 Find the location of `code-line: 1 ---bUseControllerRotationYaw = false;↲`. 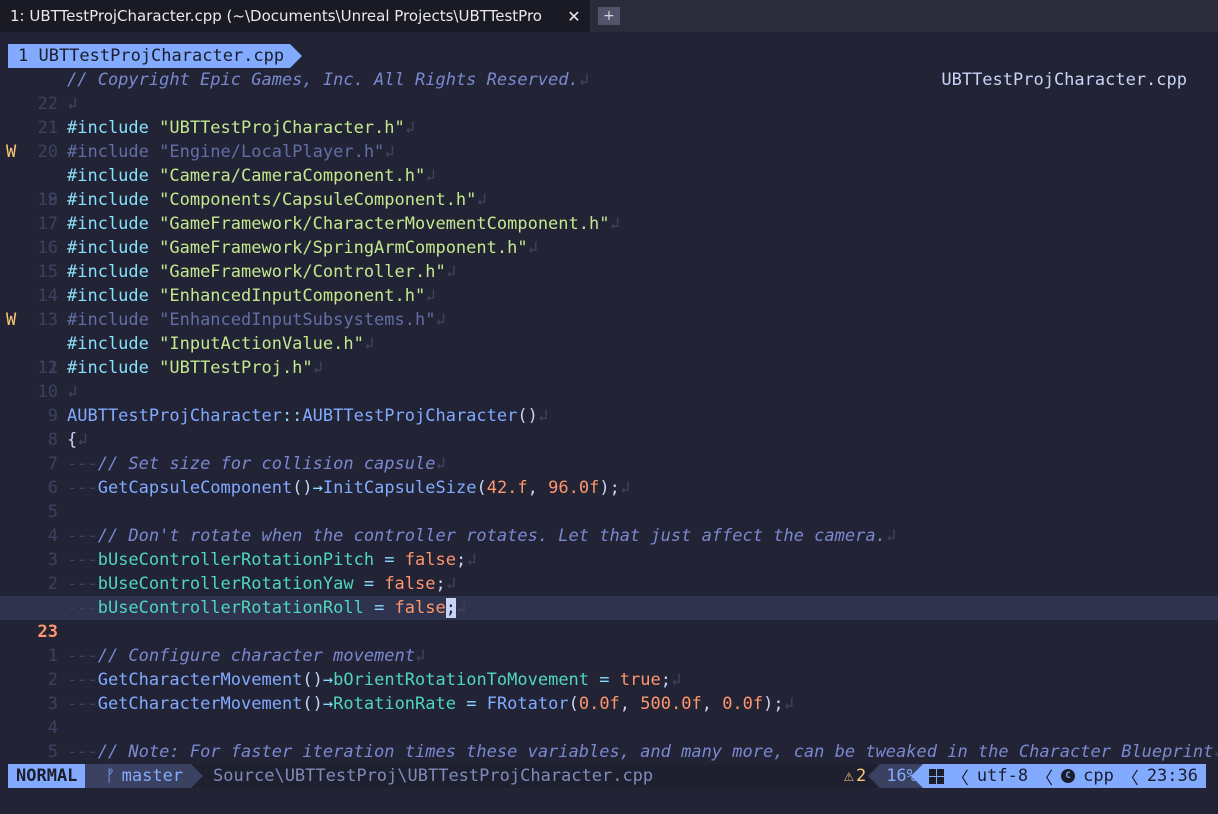

code-line: 1 ---bUseControllerRotationYaw = false;↲ is located at coordinates (609, 595).